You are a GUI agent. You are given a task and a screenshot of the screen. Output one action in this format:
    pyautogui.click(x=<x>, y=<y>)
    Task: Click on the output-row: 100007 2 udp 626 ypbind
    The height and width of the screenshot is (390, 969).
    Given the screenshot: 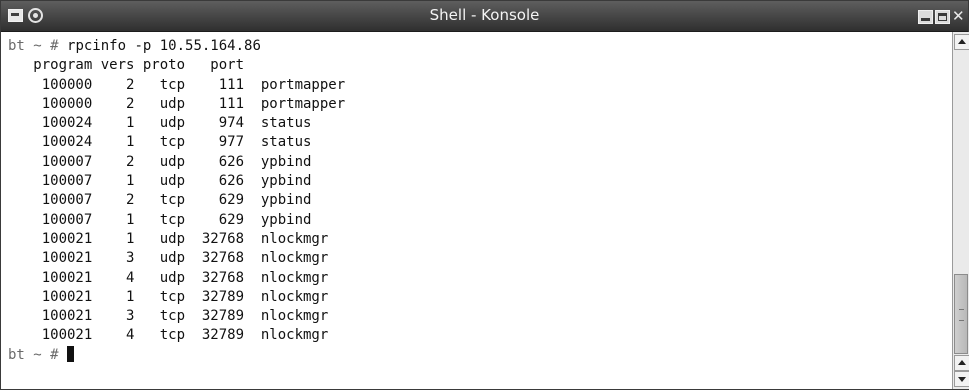 What is the action you would take?
    pyautogui.click(x=160, y=161)
    